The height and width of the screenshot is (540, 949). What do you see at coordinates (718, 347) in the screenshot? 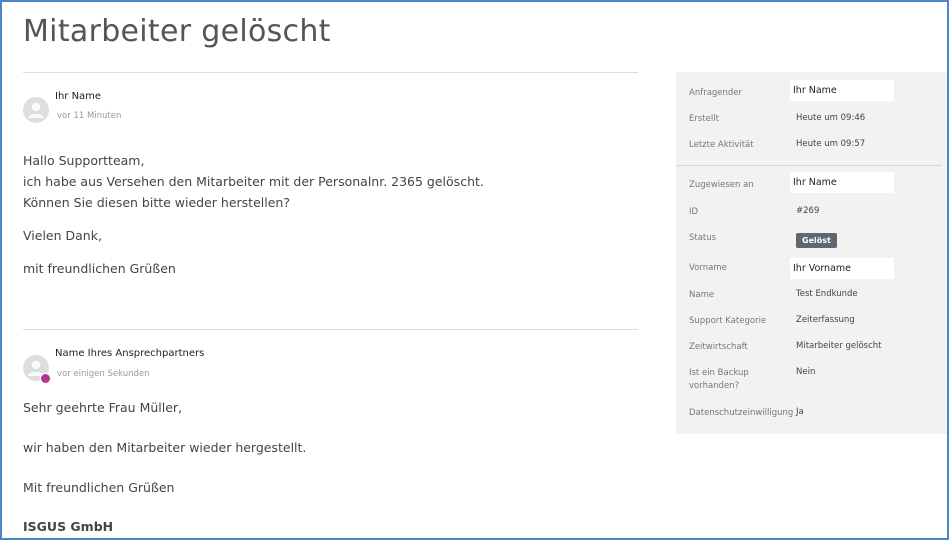
I see `field-label-time-management: Zeitwirtschaft` at bounding box center [718, 347].